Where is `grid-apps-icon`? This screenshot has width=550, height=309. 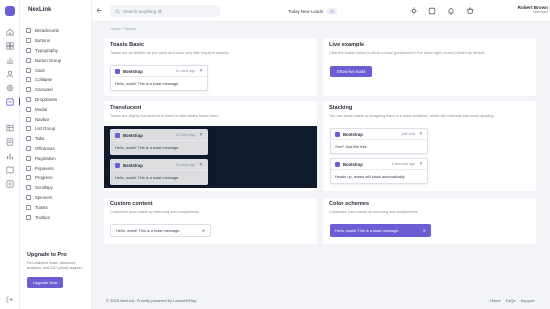 grid-apps-icon is located at coordinates (432, 11).